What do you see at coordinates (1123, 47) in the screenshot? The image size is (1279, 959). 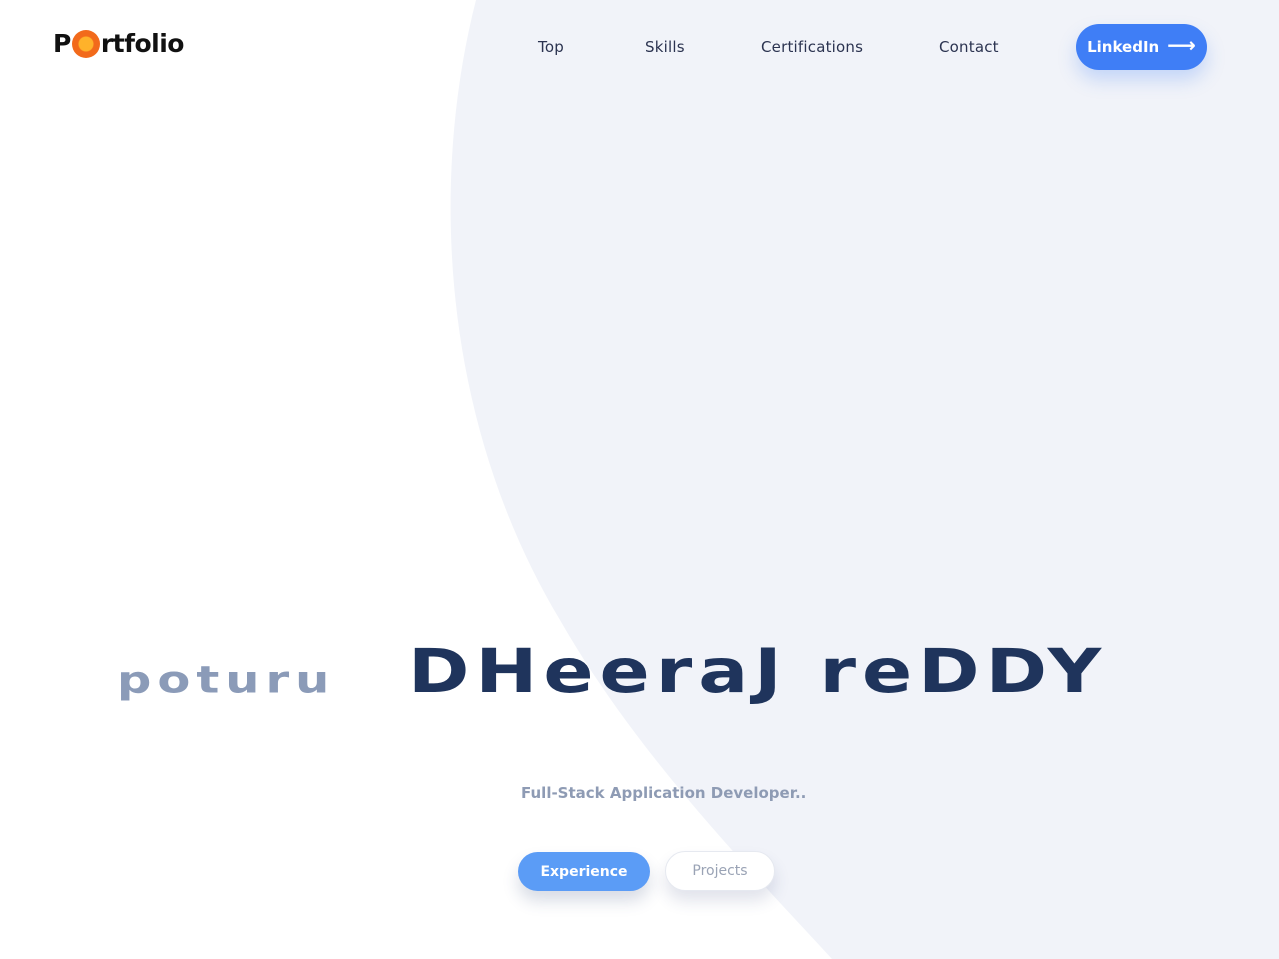 I see `linkedin-button-label: LinkedIn` at bounding box center [1123, 47].